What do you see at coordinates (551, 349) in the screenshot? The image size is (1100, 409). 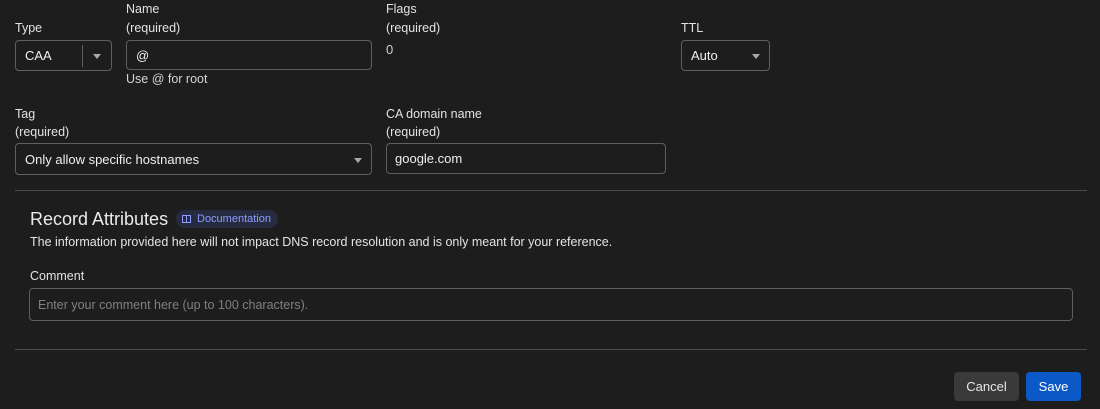 I see `footer-divider` at bounding box center [551, 349].